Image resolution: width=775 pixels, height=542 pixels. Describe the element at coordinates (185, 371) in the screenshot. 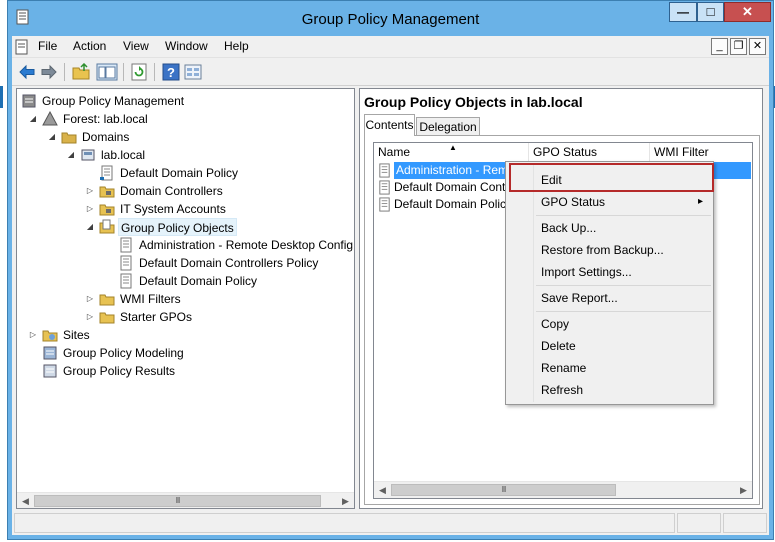

I see `tree-item: Group Policy Results` at that location.